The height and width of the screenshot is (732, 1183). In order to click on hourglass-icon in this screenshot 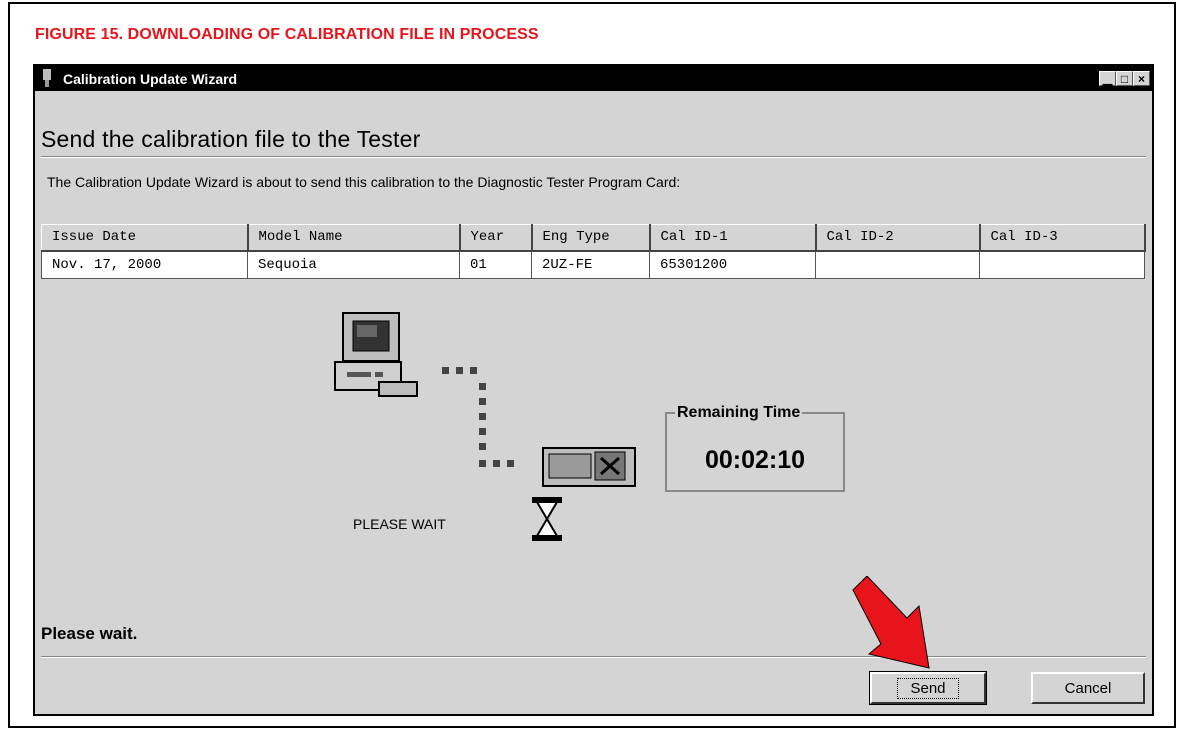, I will do `click(547, 519)`.